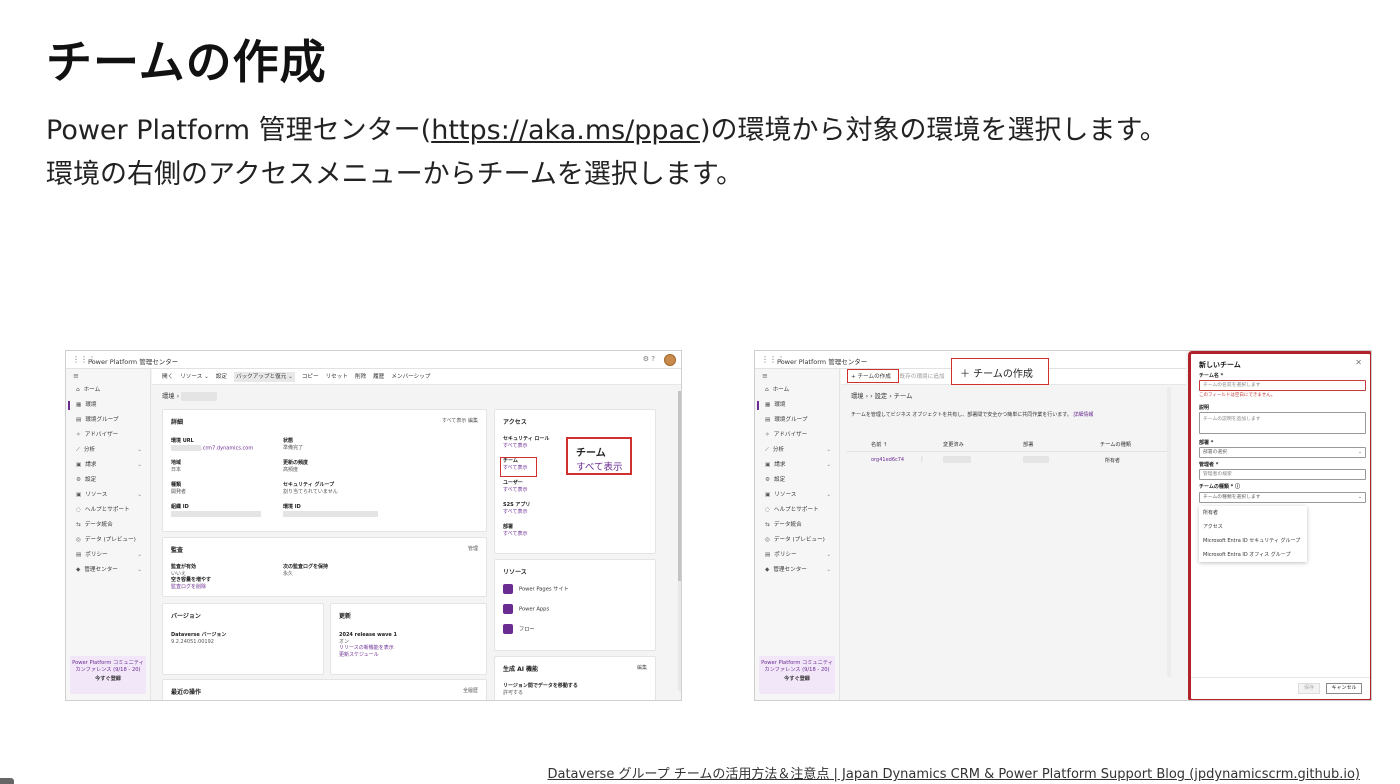 The width and height of the screenshot is (1400, 784). I want to click on save-button: 保存, so click(1309, 688).